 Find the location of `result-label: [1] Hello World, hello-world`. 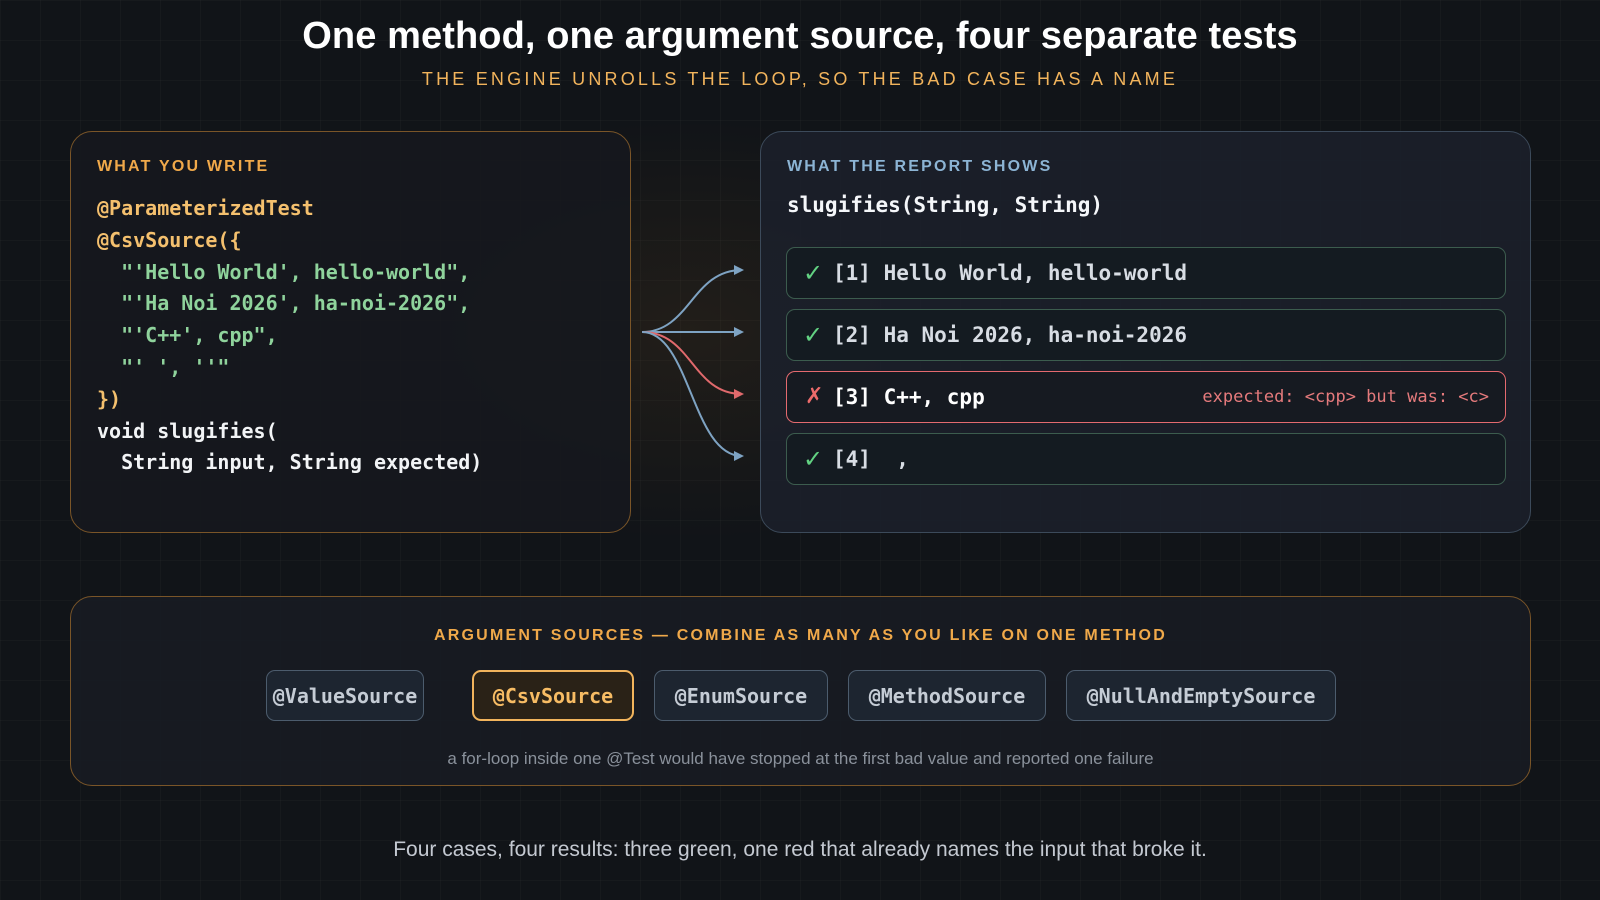

result-label: [1] Hello World, hello-world is located at coordinates (1010, 273).